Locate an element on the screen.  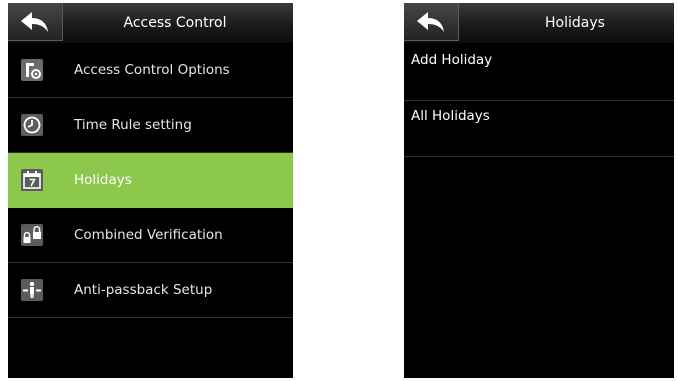
calendar-icon is located at coordinates (32, 180).